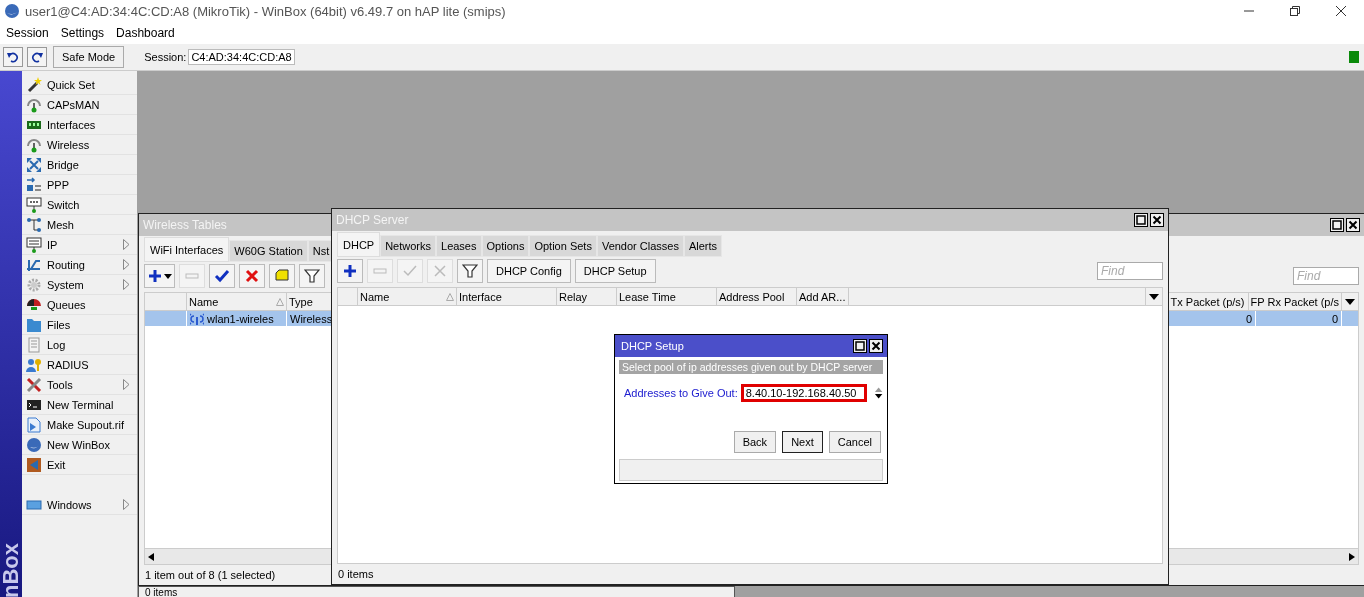  I want to click on disable-button, so click(252, 276).